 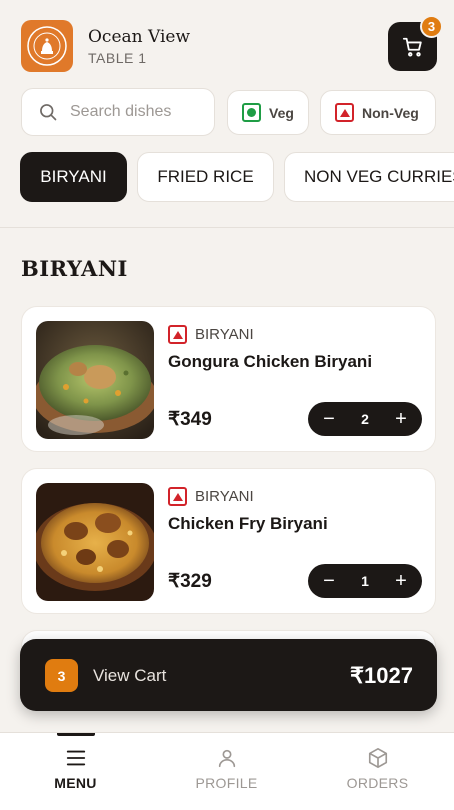 I want to click on menu-icon, so click(x=75, y=758).